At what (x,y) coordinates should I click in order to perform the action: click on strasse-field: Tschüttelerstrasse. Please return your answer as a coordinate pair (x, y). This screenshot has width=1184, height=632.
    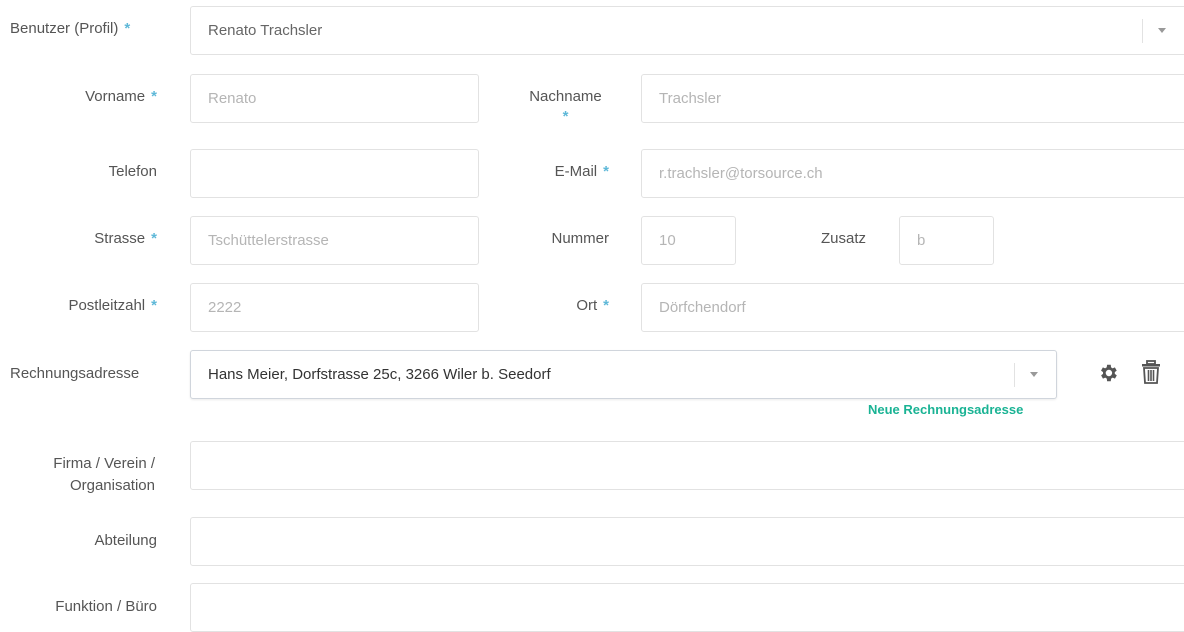
    Looking at the image, I should click on (334, 240).